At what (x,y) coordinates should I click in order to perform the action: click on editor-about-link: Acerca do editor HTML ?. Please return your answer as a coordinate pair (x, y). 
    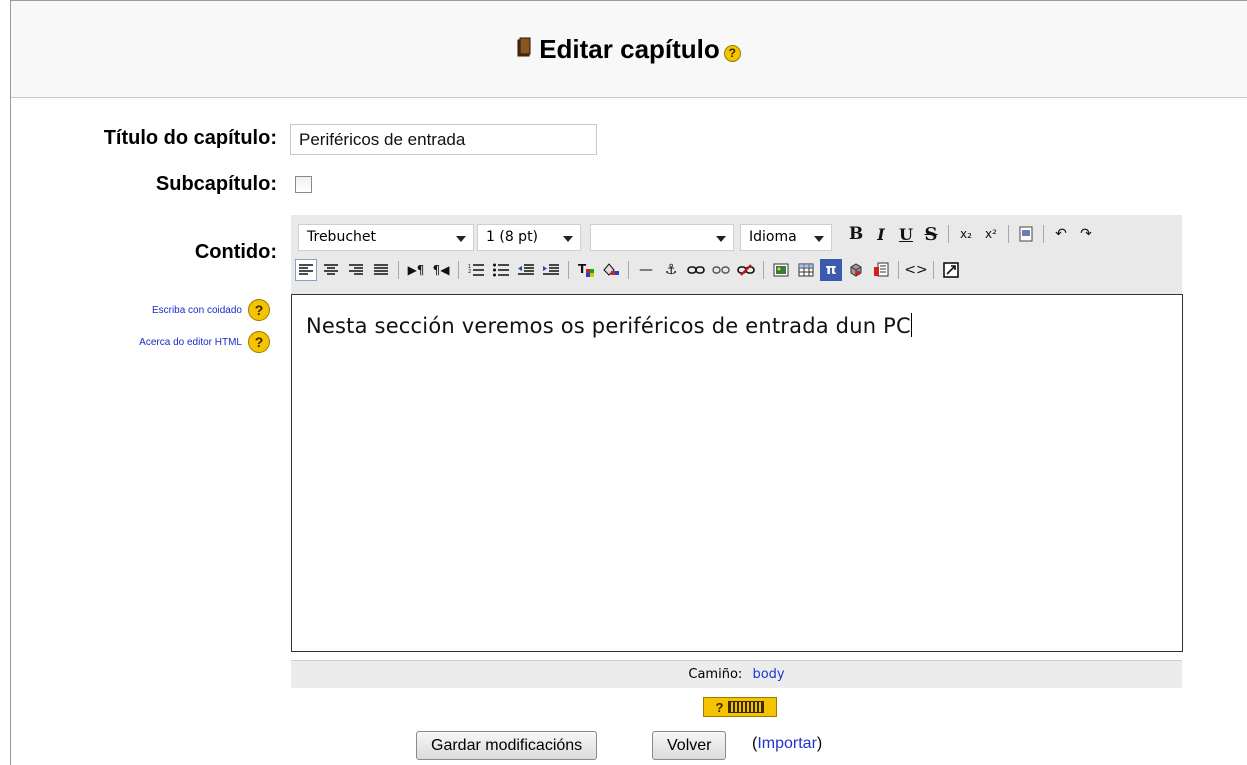
    Looking at the image, I should click on (204, 342).